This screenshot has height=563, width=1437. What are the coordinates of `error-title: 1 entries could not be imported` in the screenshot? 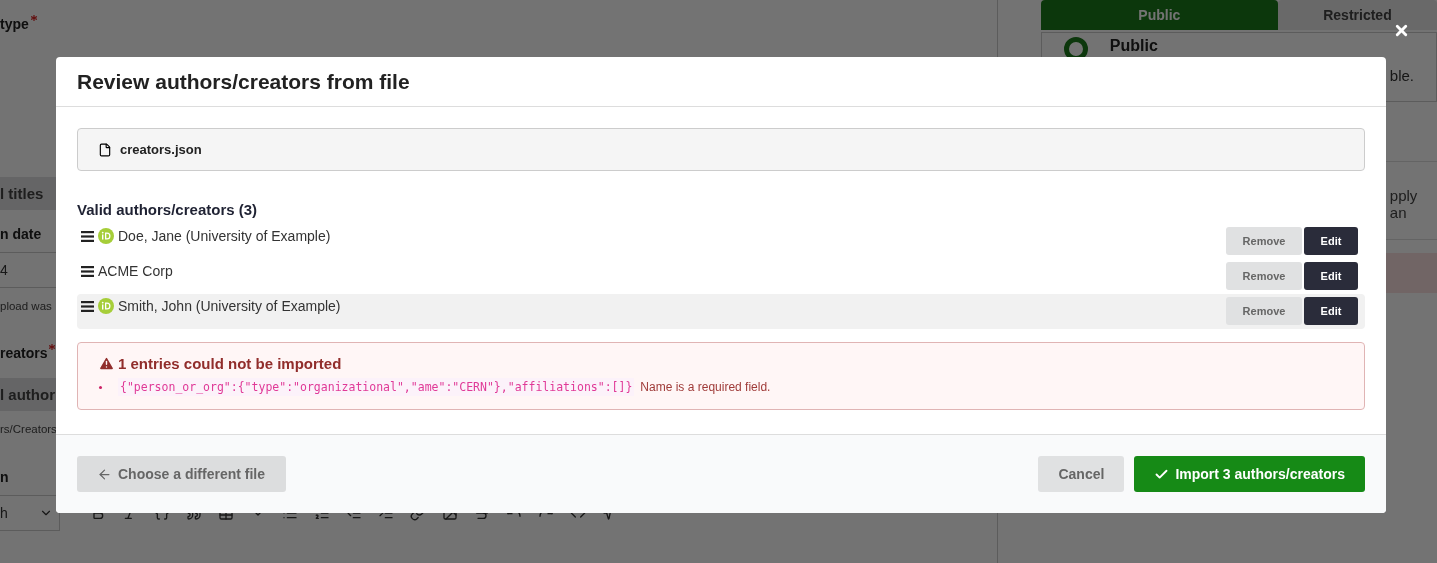 It's located at (230, 363).